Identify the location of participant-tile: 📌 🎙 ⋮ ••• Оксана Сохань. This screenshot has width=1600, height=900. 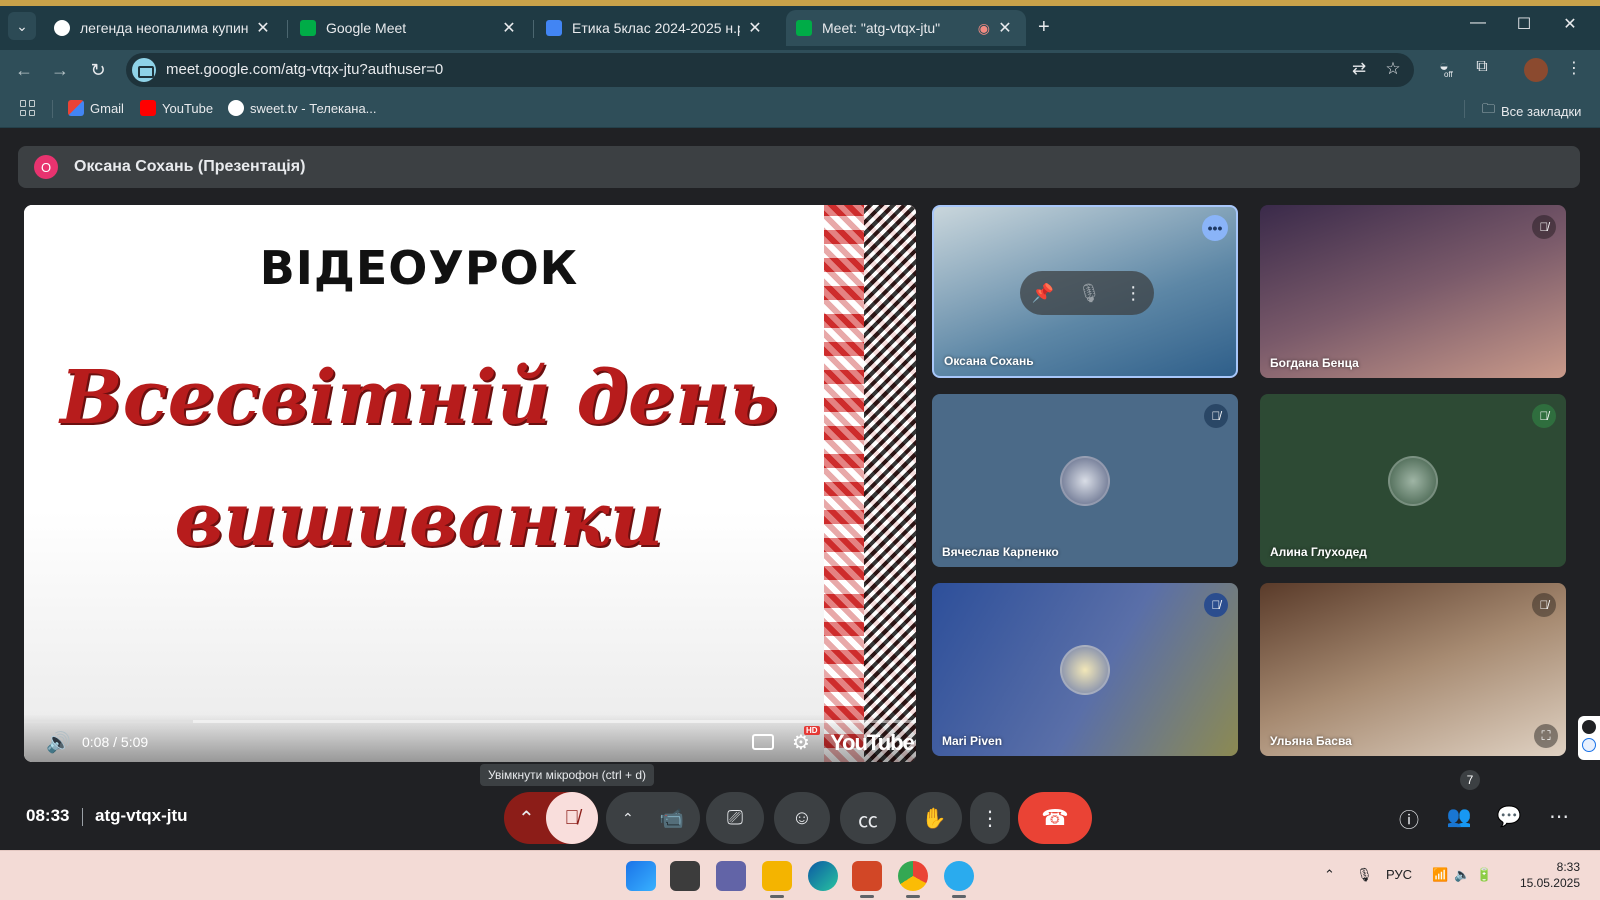
(1085, 291).